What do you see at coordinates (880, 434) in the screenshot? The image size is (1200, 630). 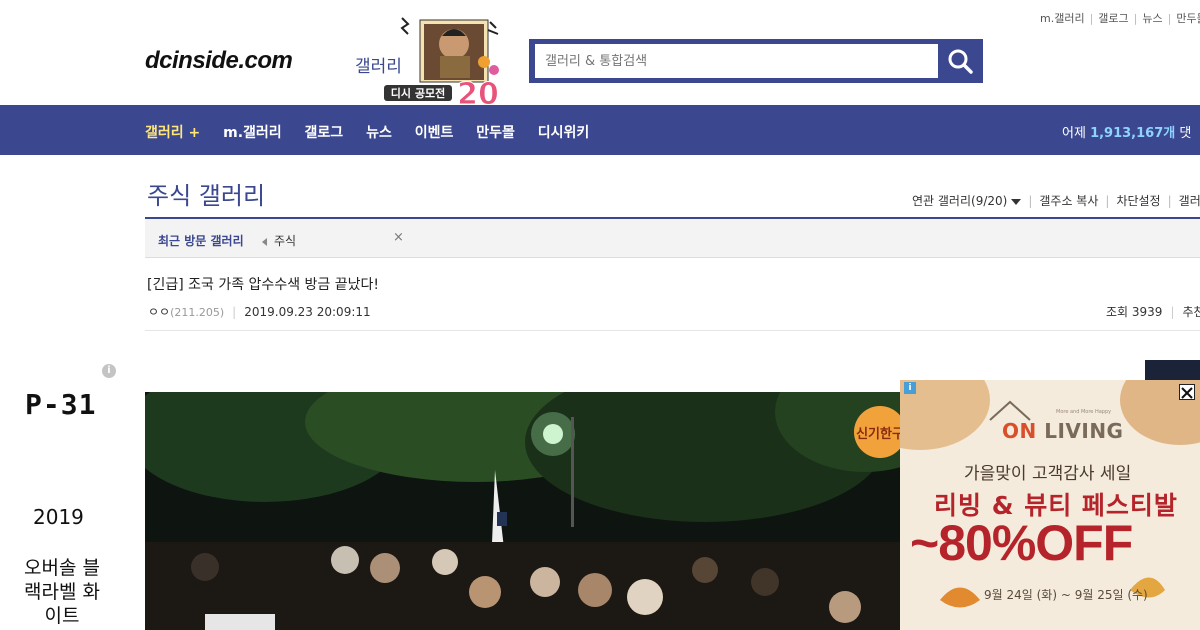 I see `photo-watermark: 신기한구` at bounding box center [880, 434].